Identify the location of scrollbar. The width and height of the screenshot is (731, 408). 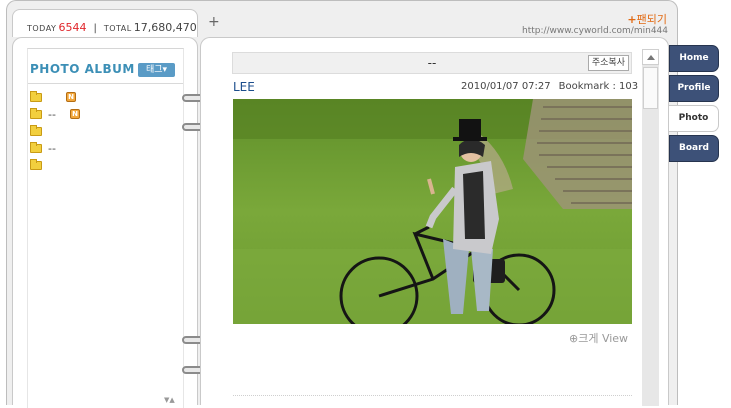
(650, 227).